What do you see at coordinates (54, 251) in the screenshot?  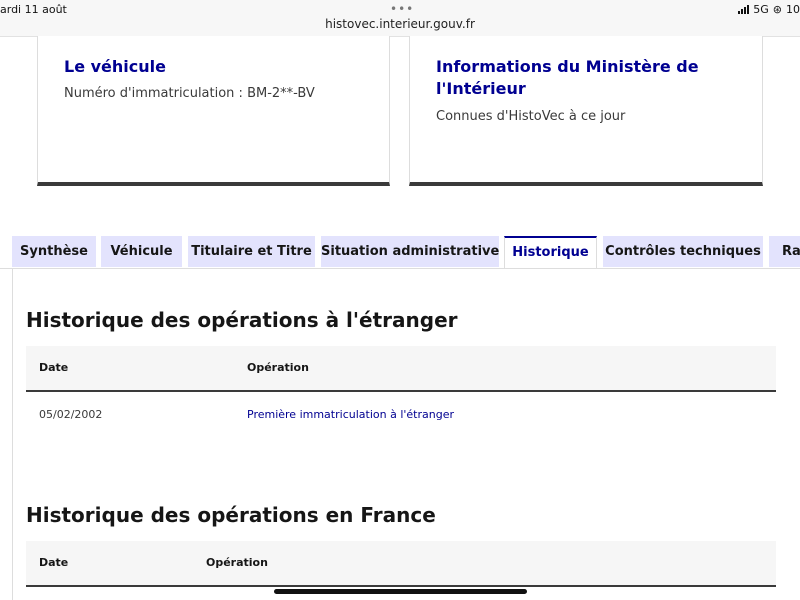 I see `tab-synthese: Synthèse` at bounding box center [54, 251].